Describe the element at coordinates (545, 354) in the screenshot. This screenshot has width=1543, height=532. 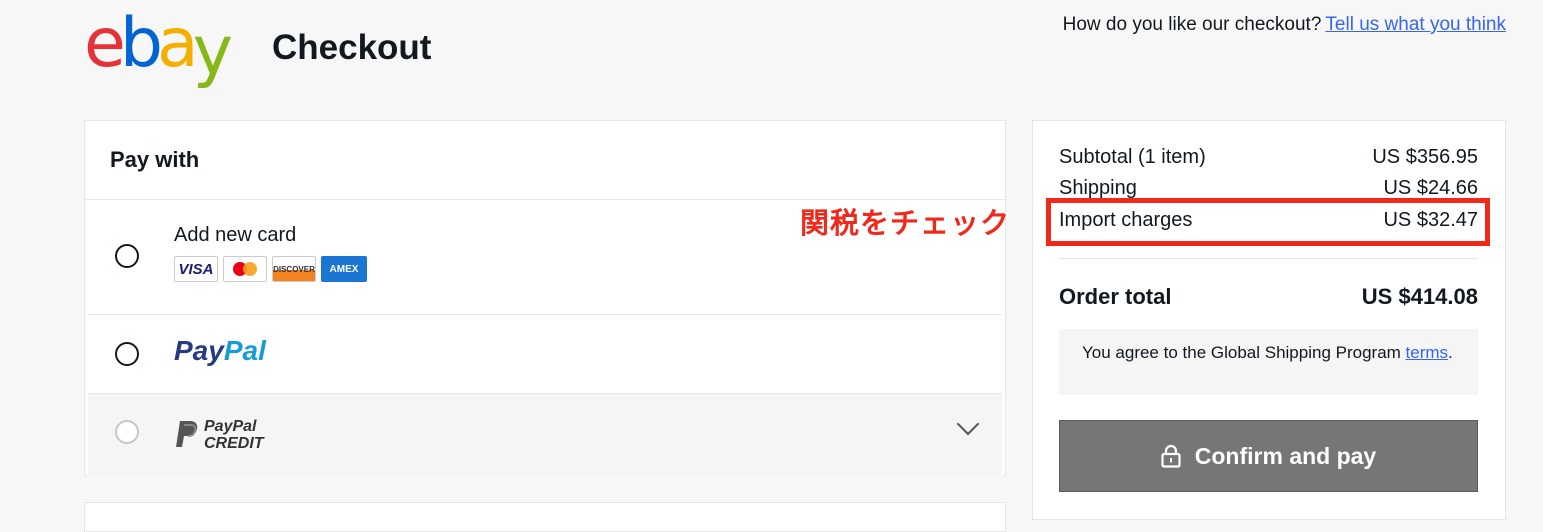
I see `payment-option-paypal: PayPal` at that location.